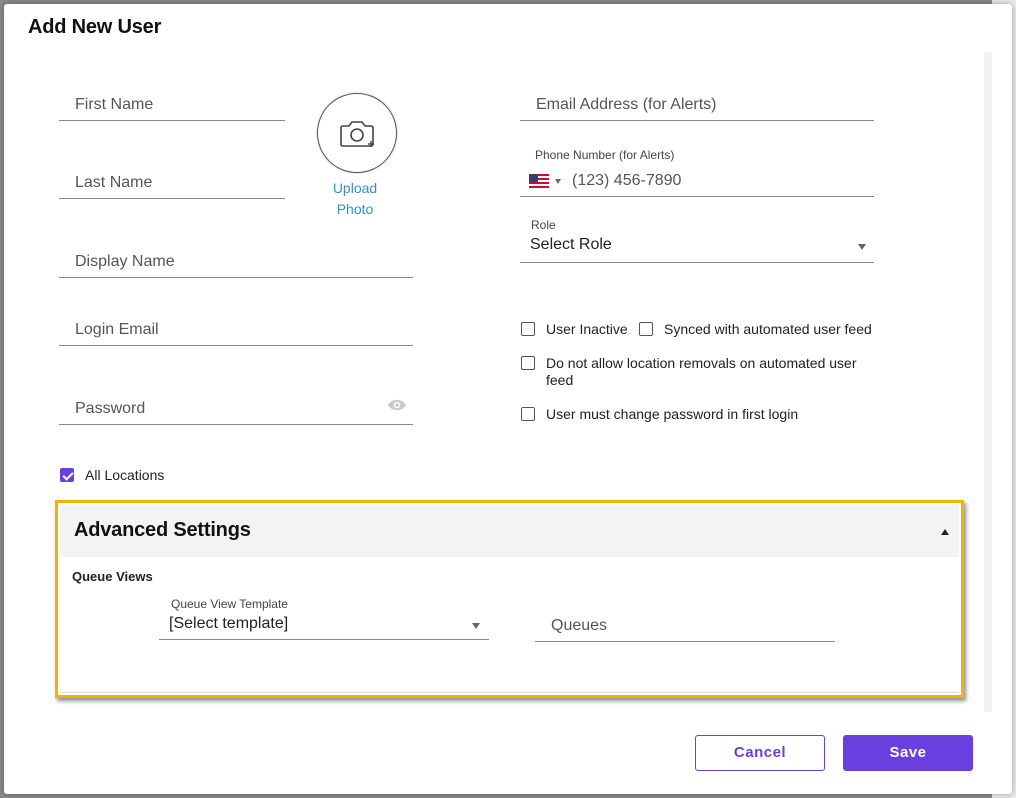 The height and width of the screenshot is (798, 1016). Describe the element at coordinates (697, 248) in the screenshot. I see `role-select: Select Role` at that location.